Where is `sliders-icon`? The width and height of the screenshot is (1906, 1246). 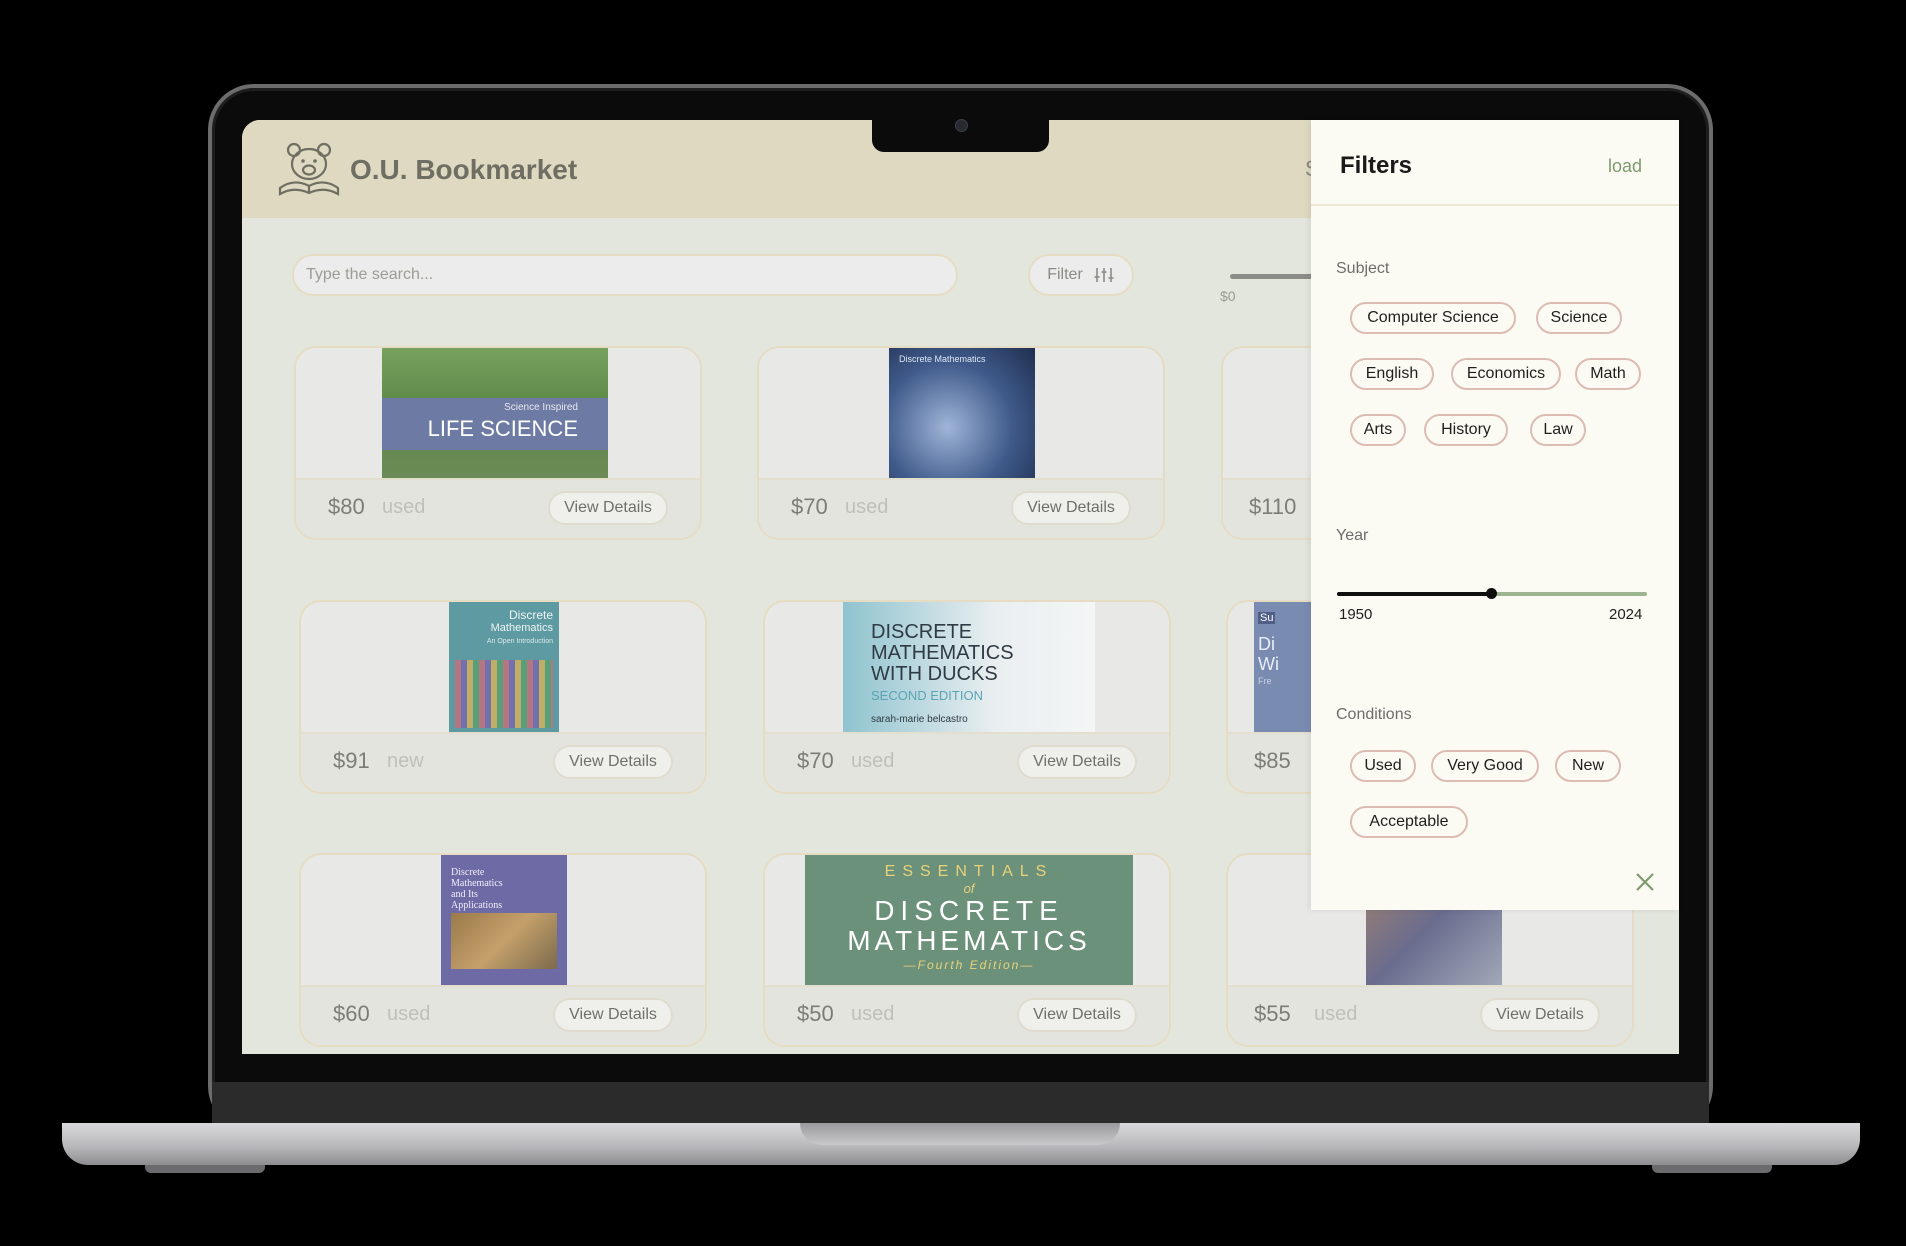 sliders-icon is located at coordinates (1104, 275).